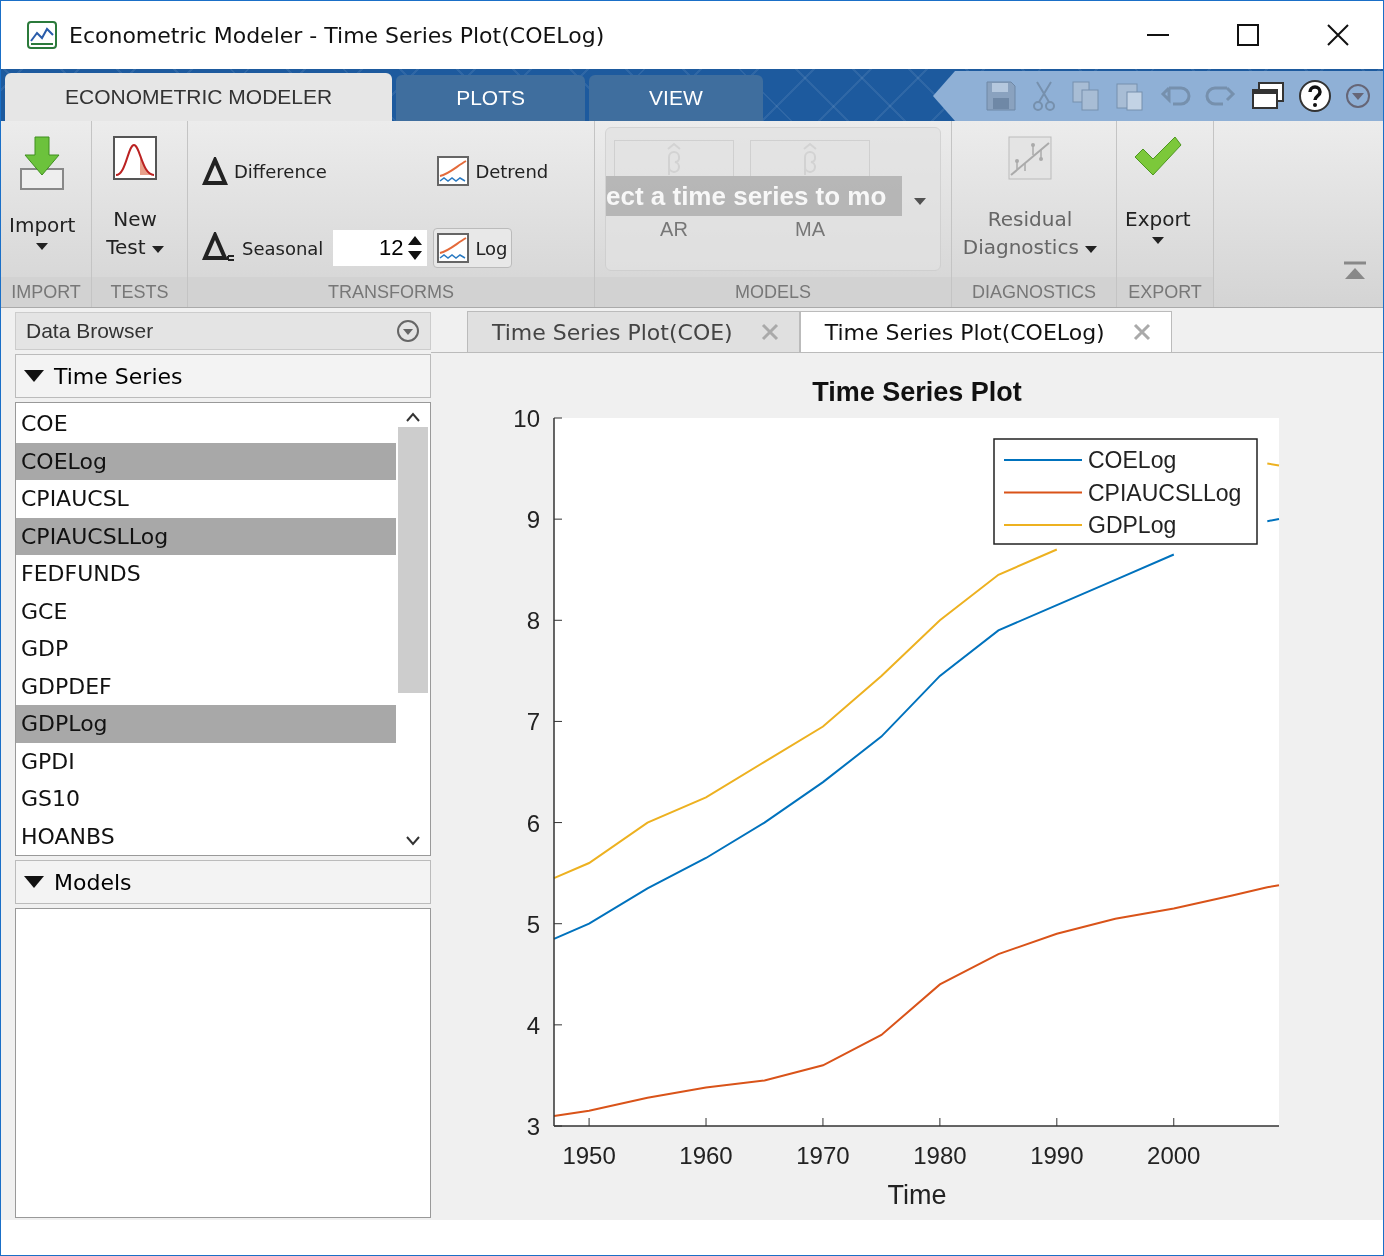 The height and width of the screenshot is (1256, 1384). What do you see at coordinates (264, 171) in the screenshot?
I see `difference-button: Difference` at bounding box center [264, 171].